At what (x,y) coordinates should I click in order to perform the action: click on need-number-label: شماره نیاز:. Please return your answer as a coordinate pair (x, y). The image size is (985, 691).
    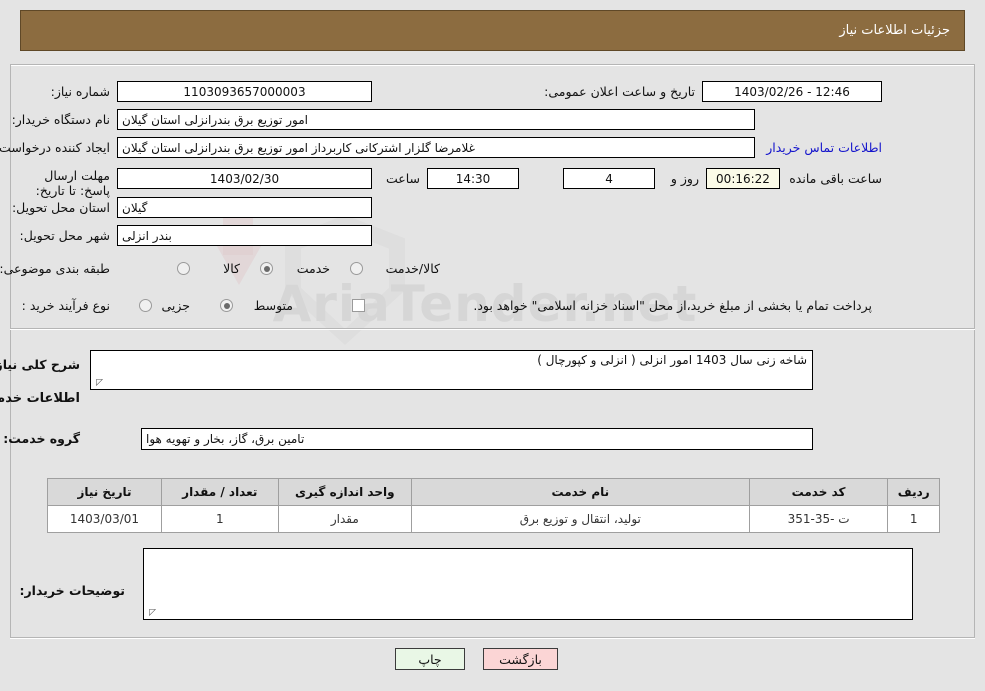
    Looking at the image, I should click on (80, 91).